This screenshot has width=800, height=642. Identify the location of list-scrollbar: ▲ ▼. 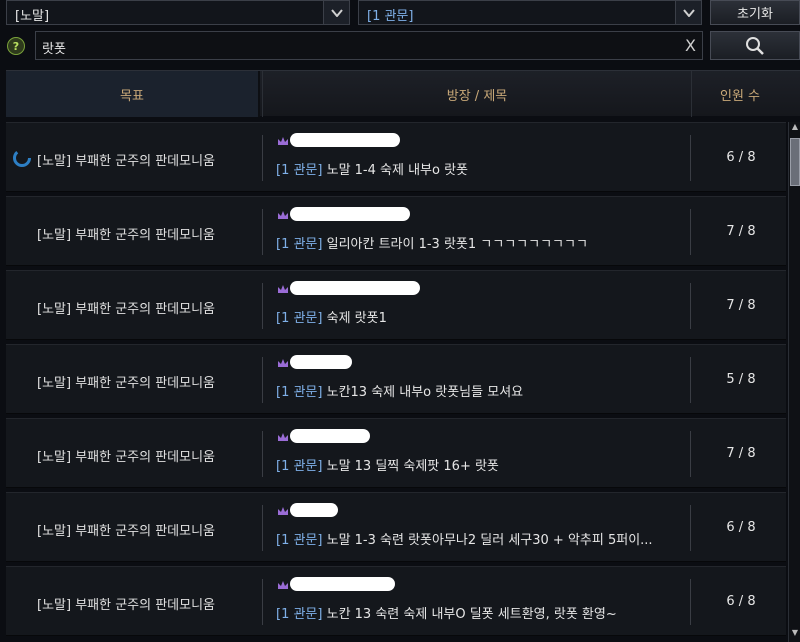
(794, 382).